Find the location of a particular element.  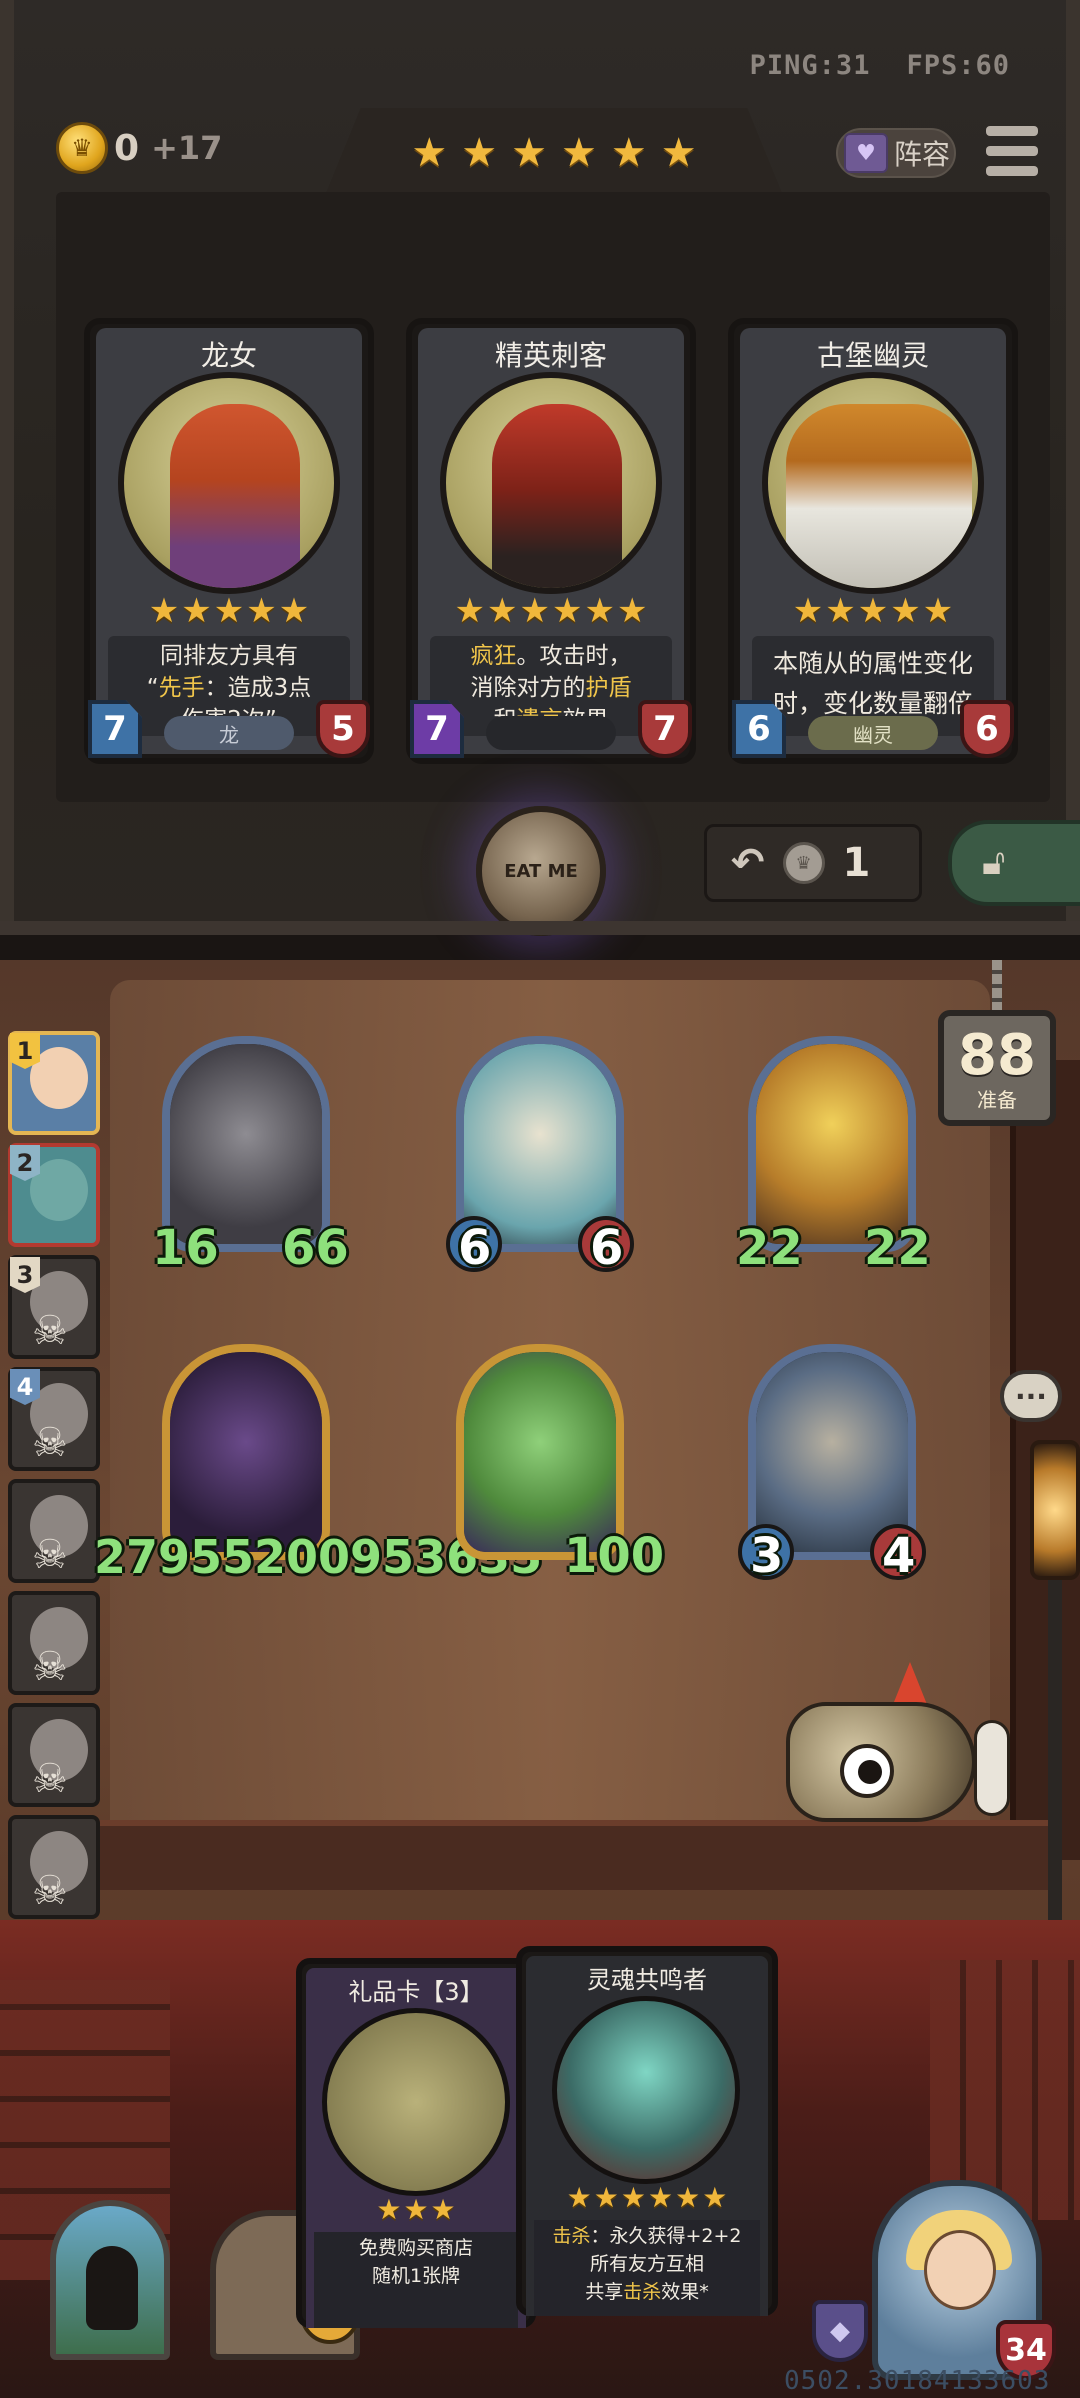

lineup-button: ♥ 阵容 is located at coordinates (896, 153).